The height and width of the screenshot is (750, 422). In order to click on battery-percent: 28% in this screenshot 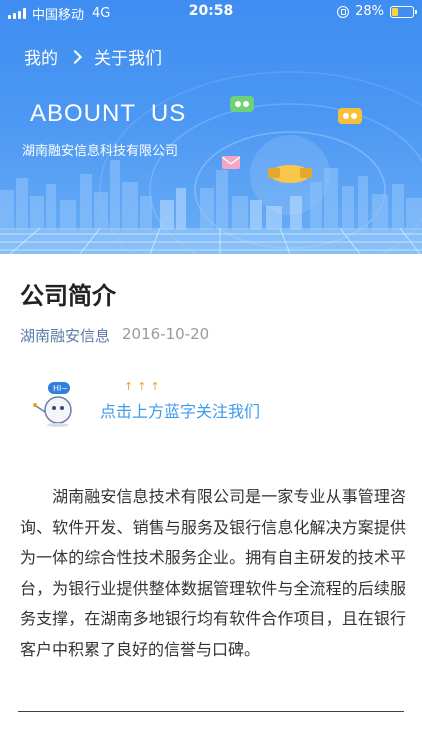, I will do `click(369, 11)`.